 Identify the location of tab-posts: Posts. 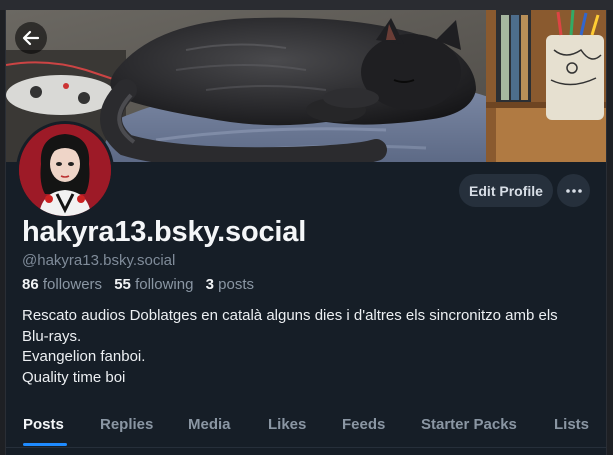
(43, 424).